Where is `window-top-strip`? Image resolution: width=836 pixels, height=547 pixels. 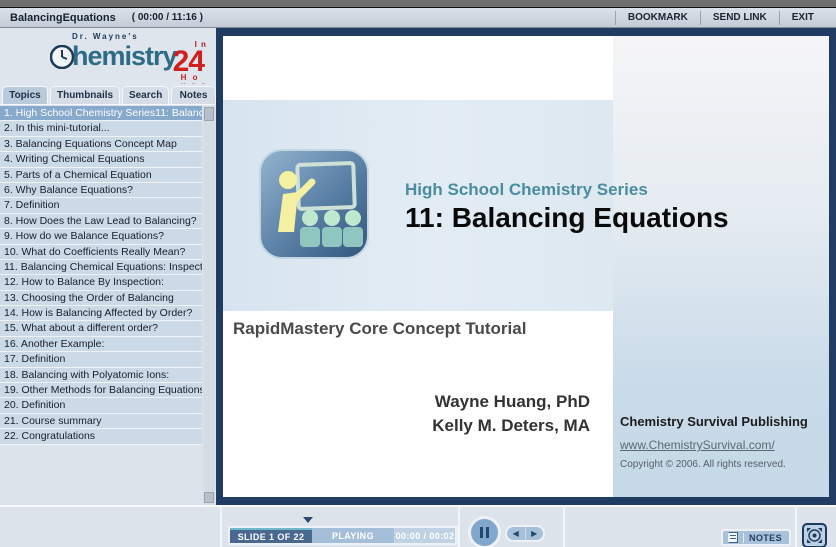 window-top-strip is located at coordinates (418, 4).